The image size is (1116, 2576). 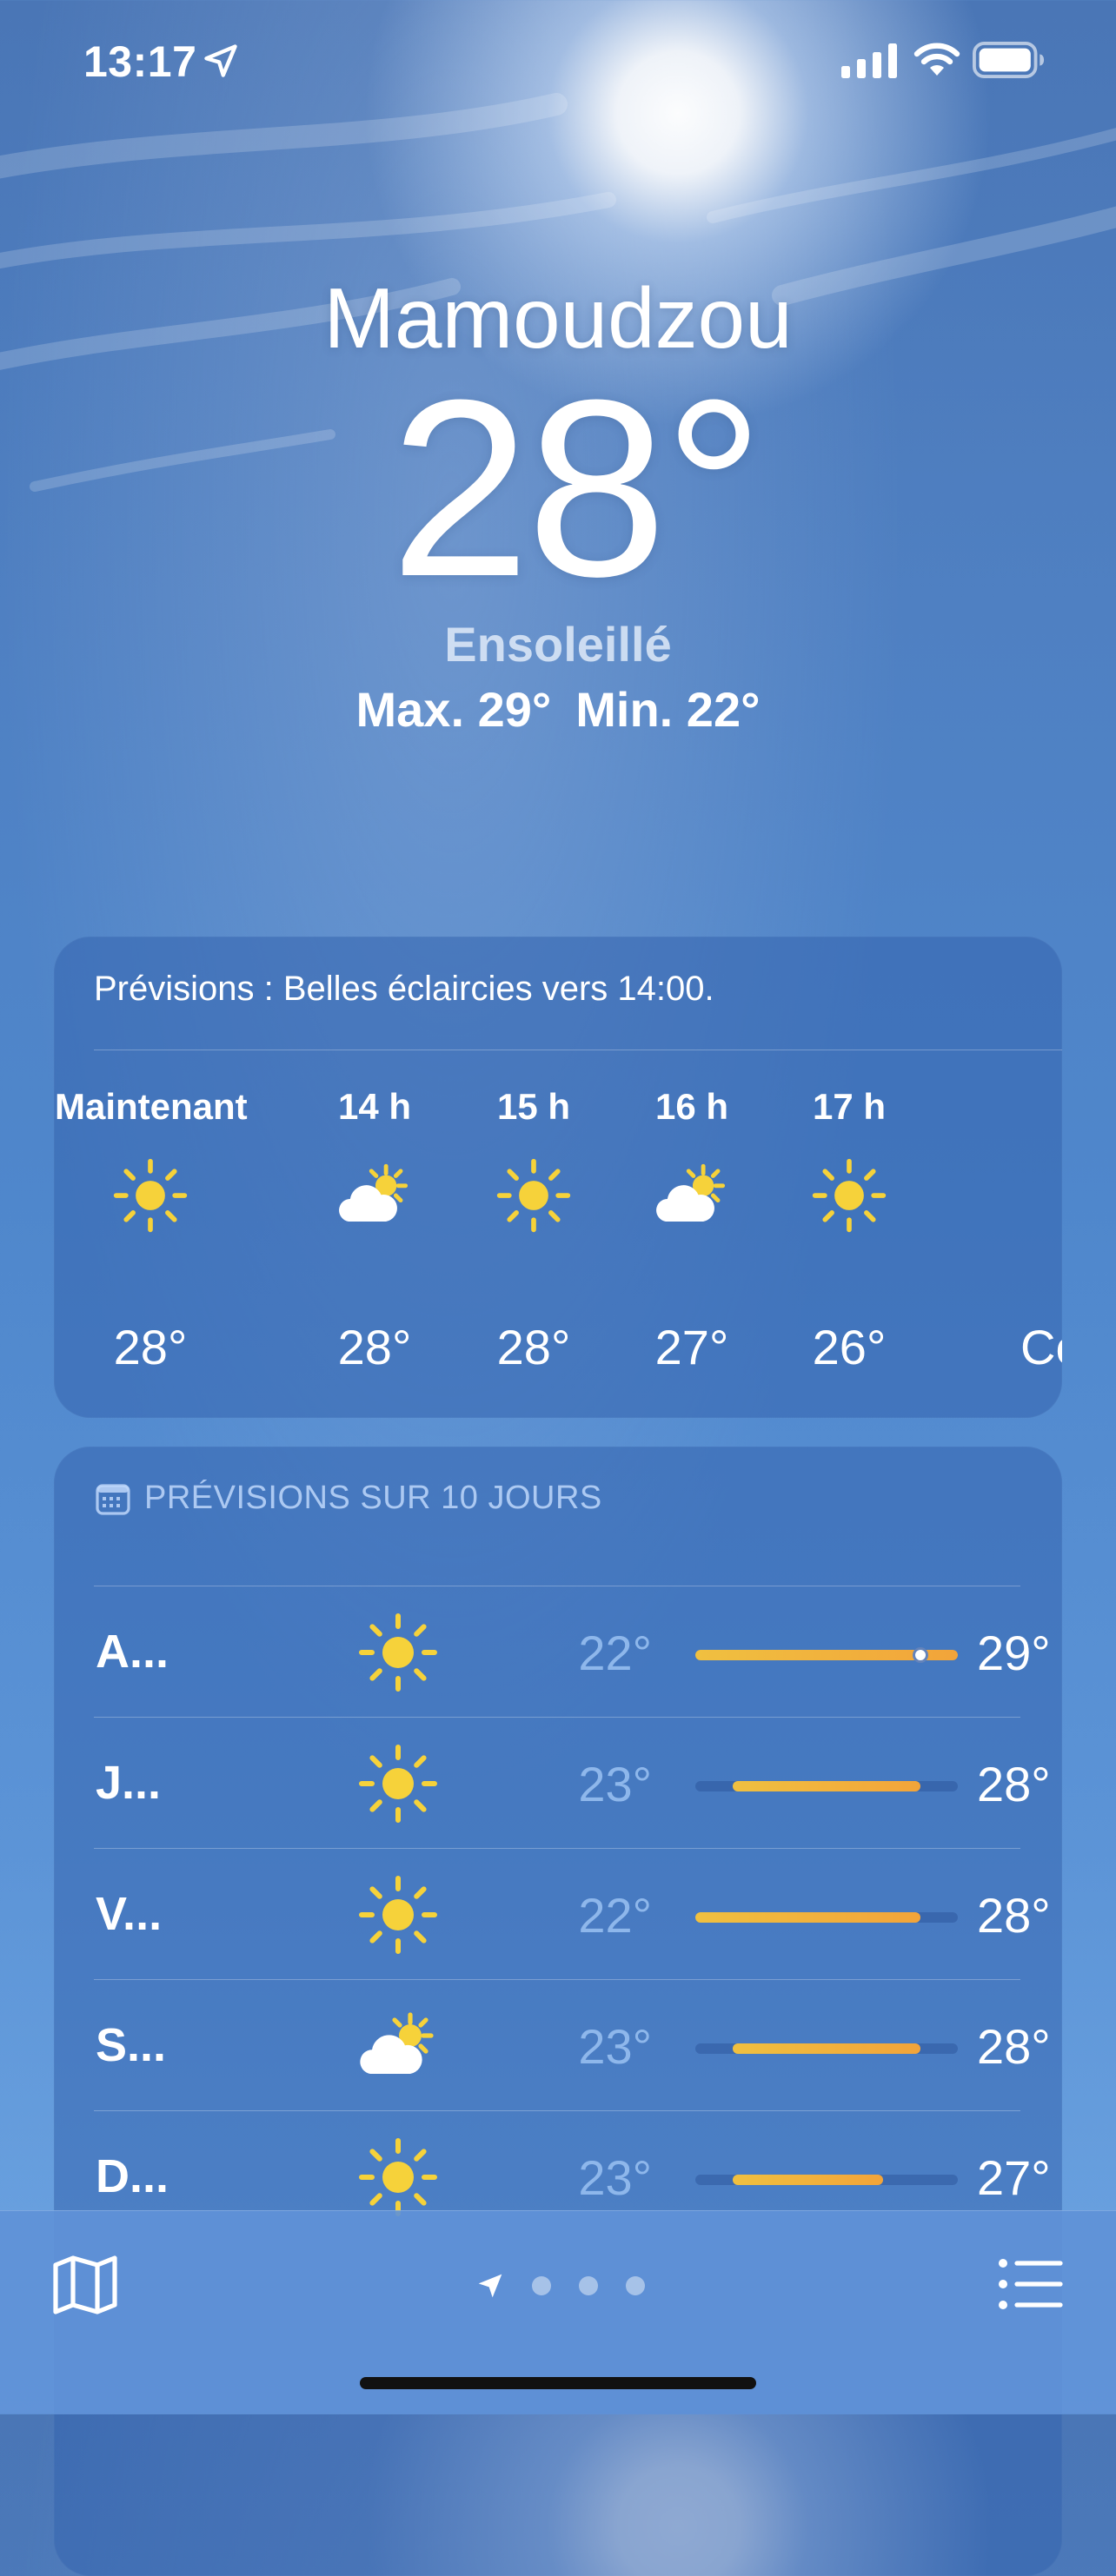 I want to click on current-temp-marker, so click(x=920, y=1655).